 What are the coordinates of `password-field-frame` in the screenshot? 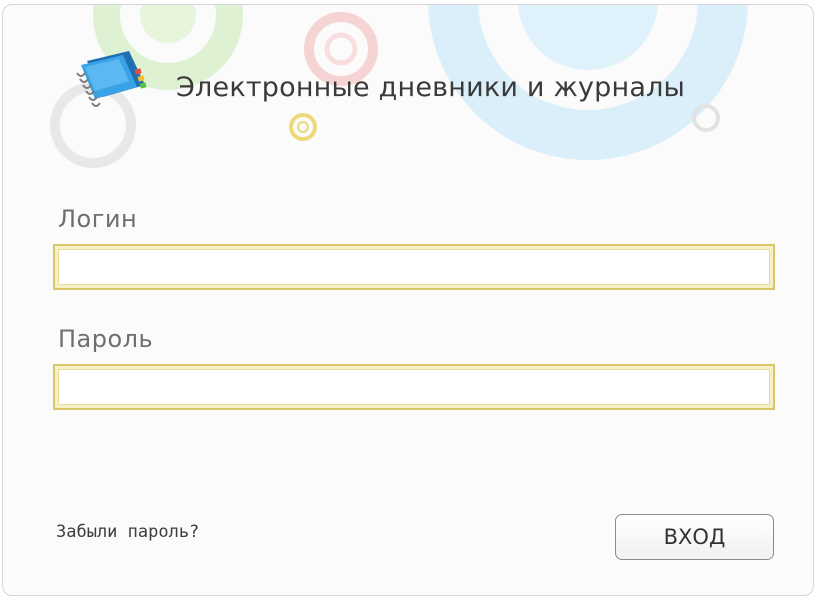 It's located at (414, 387).